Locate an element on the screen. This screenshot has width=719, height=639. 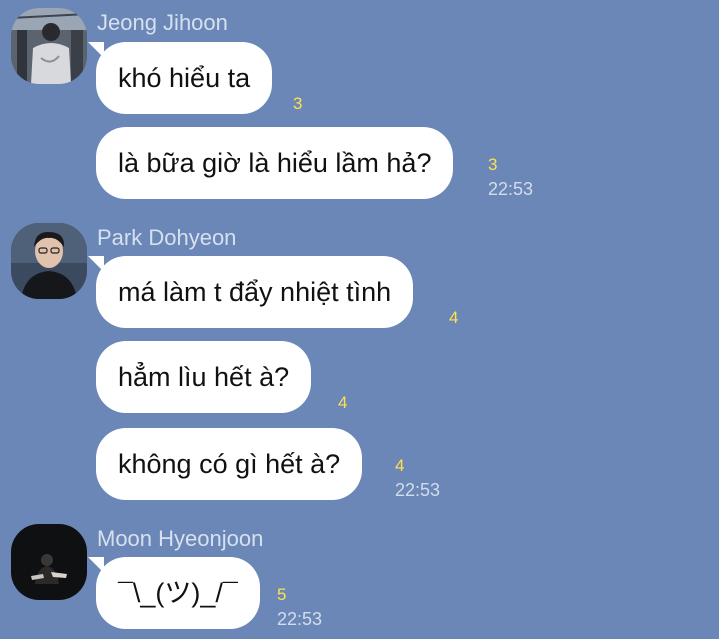
message-text: hẳm lìu hết à? is located at coordinates (204, 377).